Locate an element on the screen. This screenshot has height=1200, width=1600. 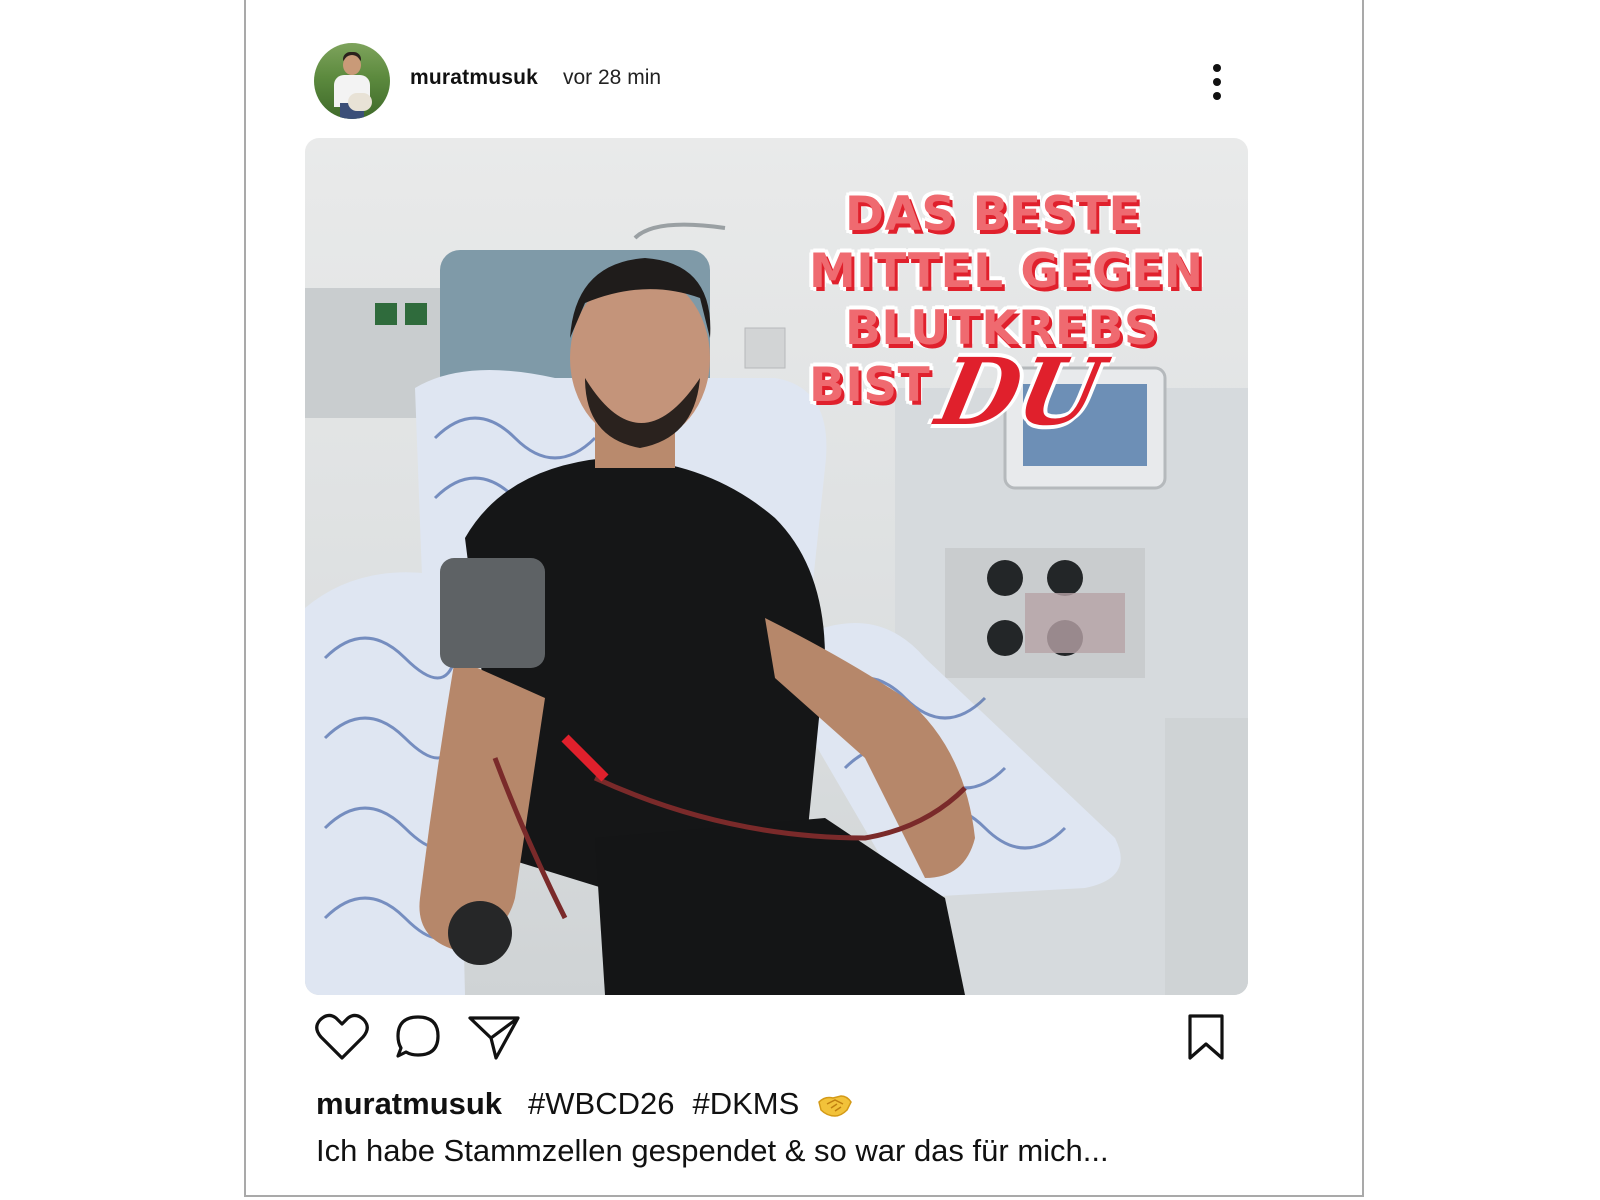
bookmark-icon is located at coordinates (1206, 1037).